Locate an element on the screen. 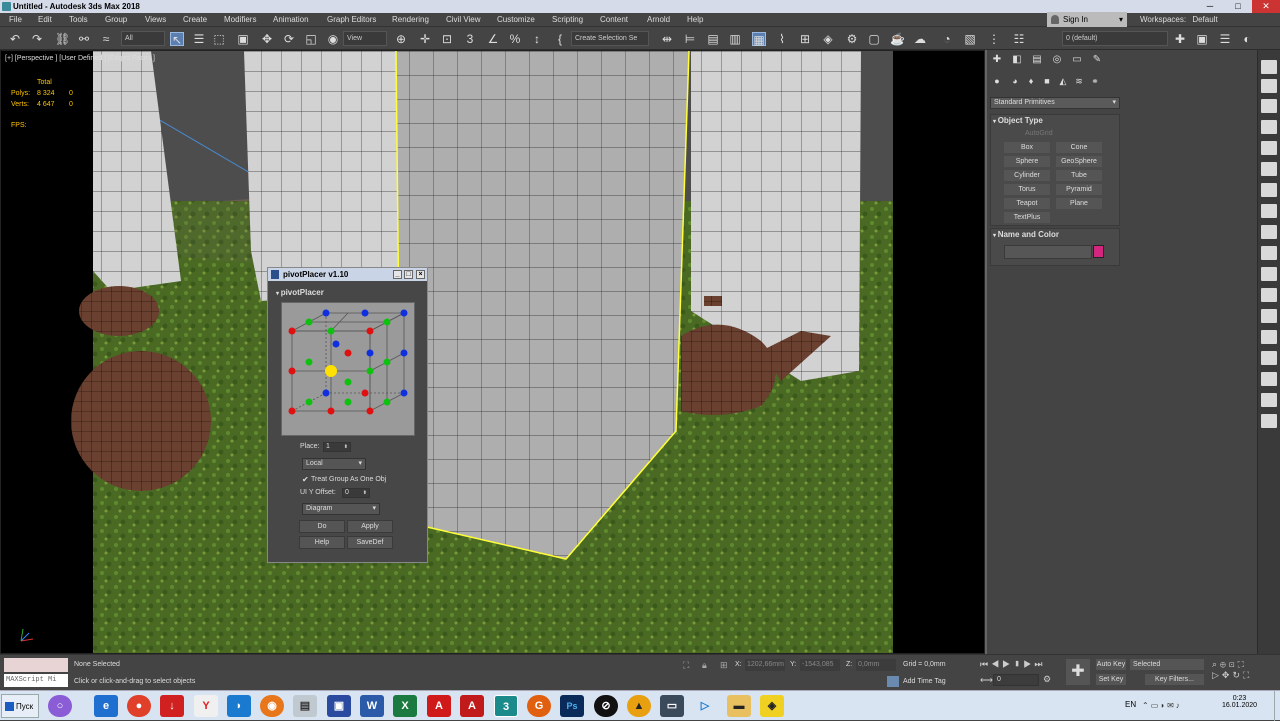 The width and height of the screenshot is (1280, 721). helpers-icon: ◭ is located at coordinates (1063, 81).